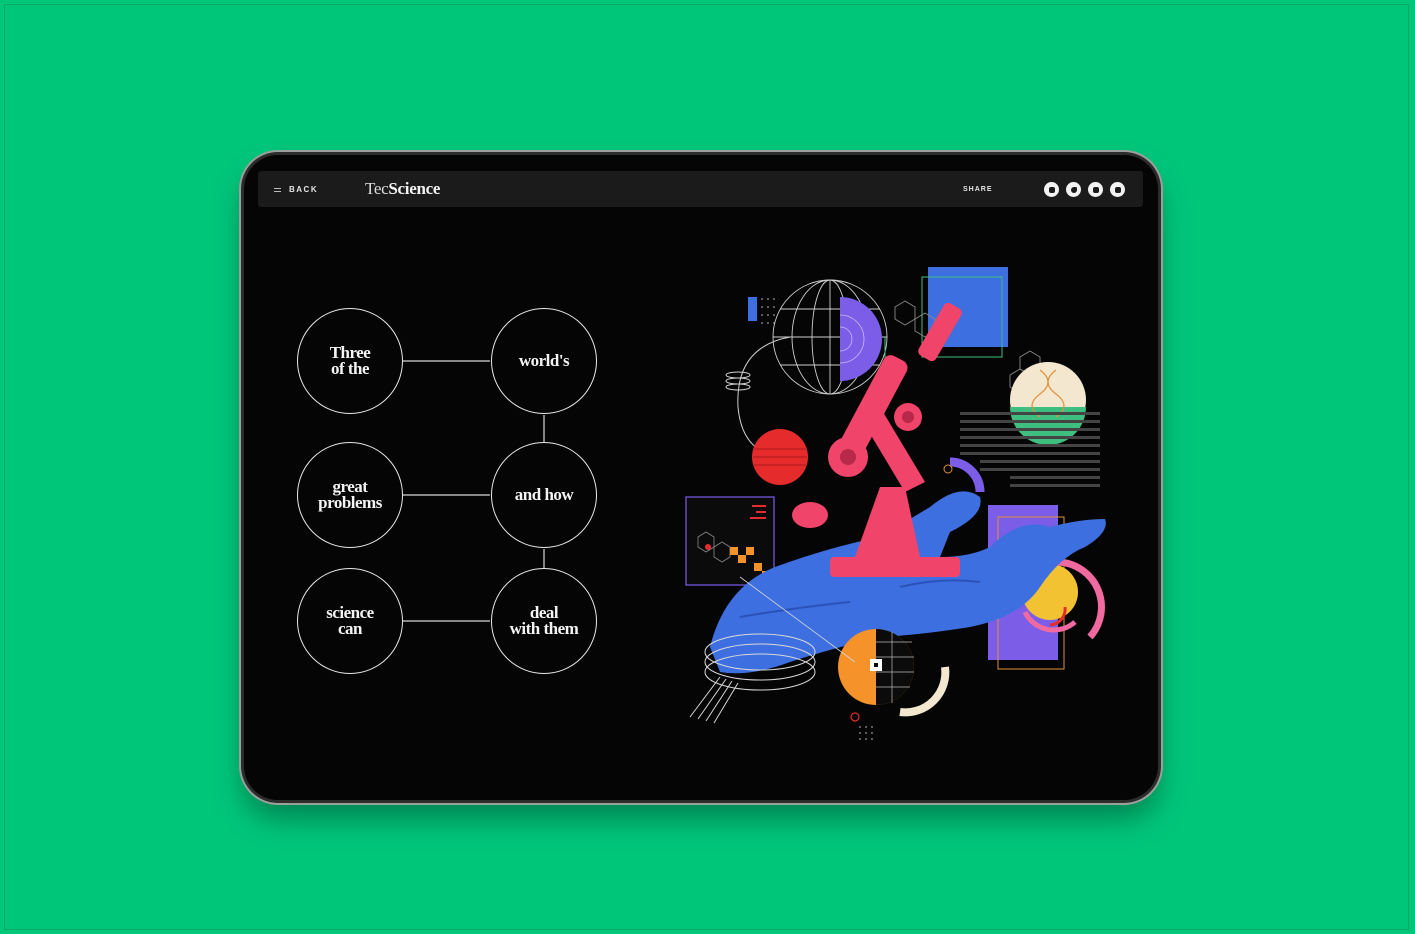  I want to click on share-label: SHARE, so click(978, 189).